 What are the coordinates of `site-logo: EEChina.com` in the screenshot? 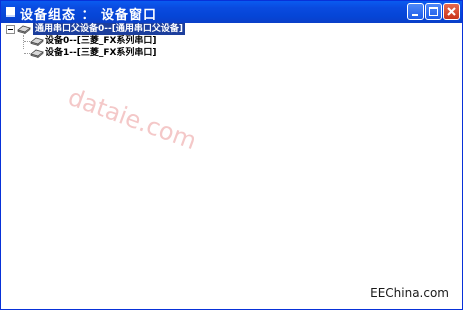 It's located at (409, 293).